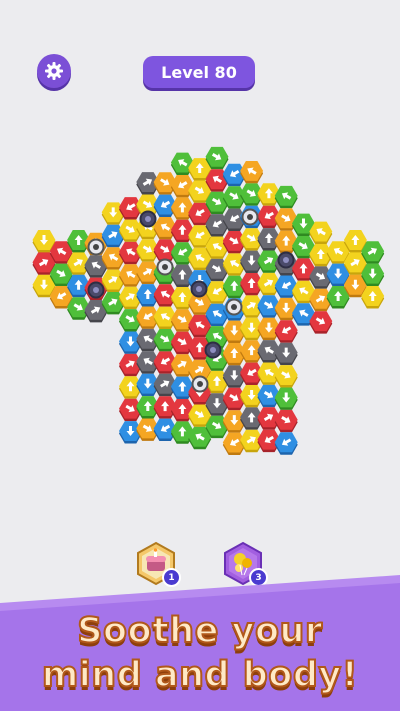 The width and height of the screenshot is (400, 711). I want to click on slogan-line-2: mind and body!, so click(200, 675).